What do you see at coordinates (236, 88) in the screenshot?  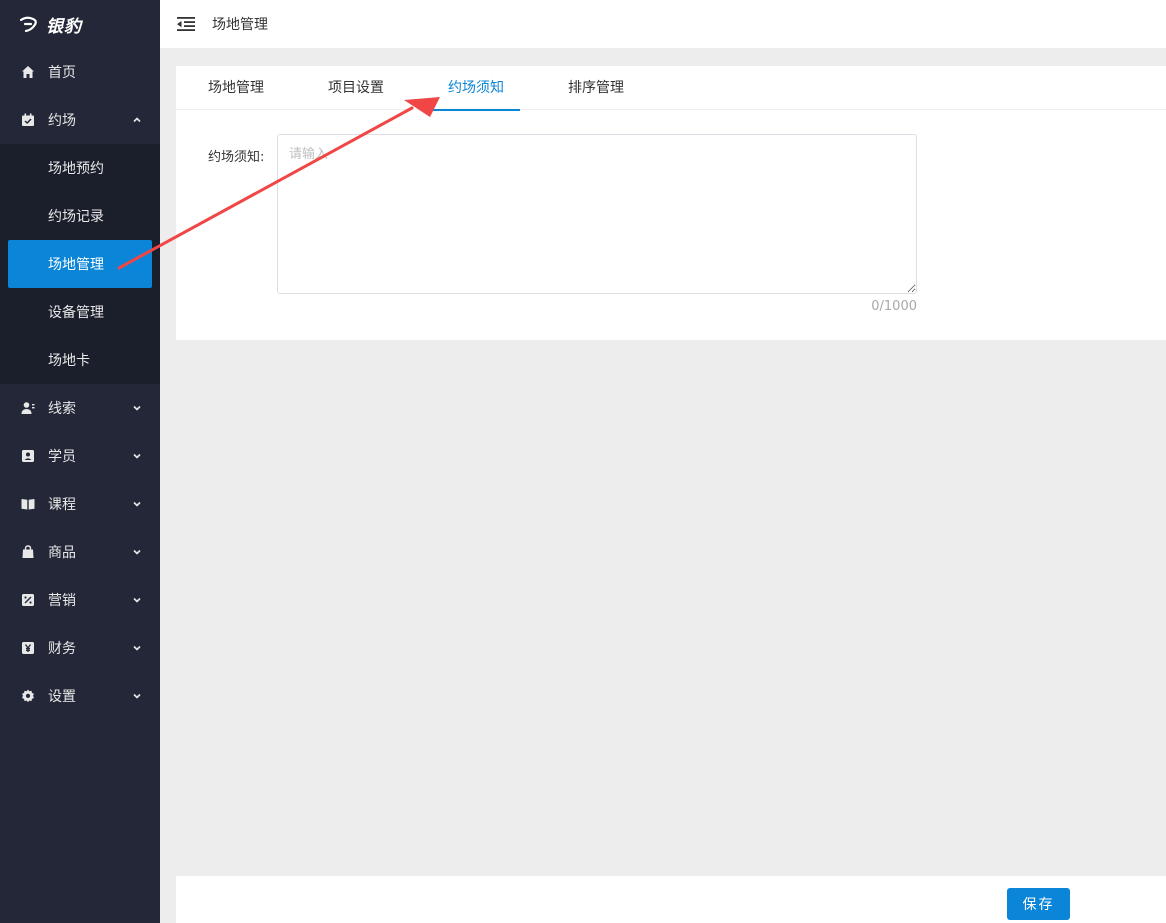 I see `tab-venue-management: 场地管理` at bounding box center [236, 88].